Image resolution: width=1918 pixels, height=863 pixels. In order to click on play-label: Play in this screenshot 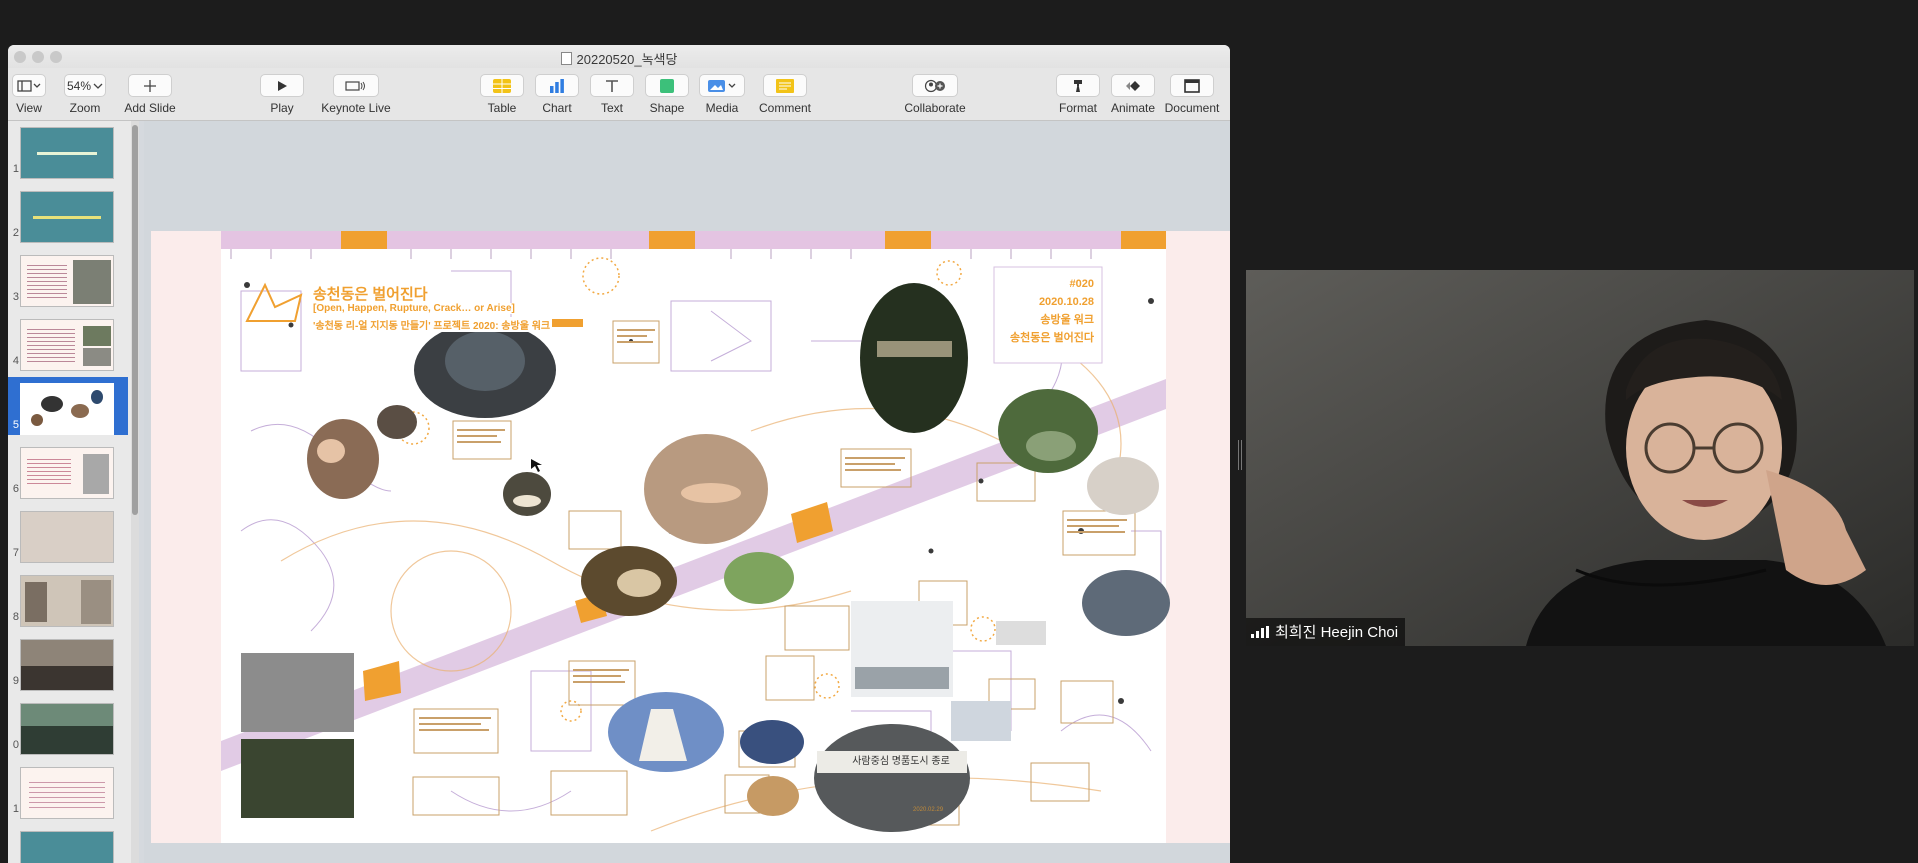, I will do `click(282, 108)`.